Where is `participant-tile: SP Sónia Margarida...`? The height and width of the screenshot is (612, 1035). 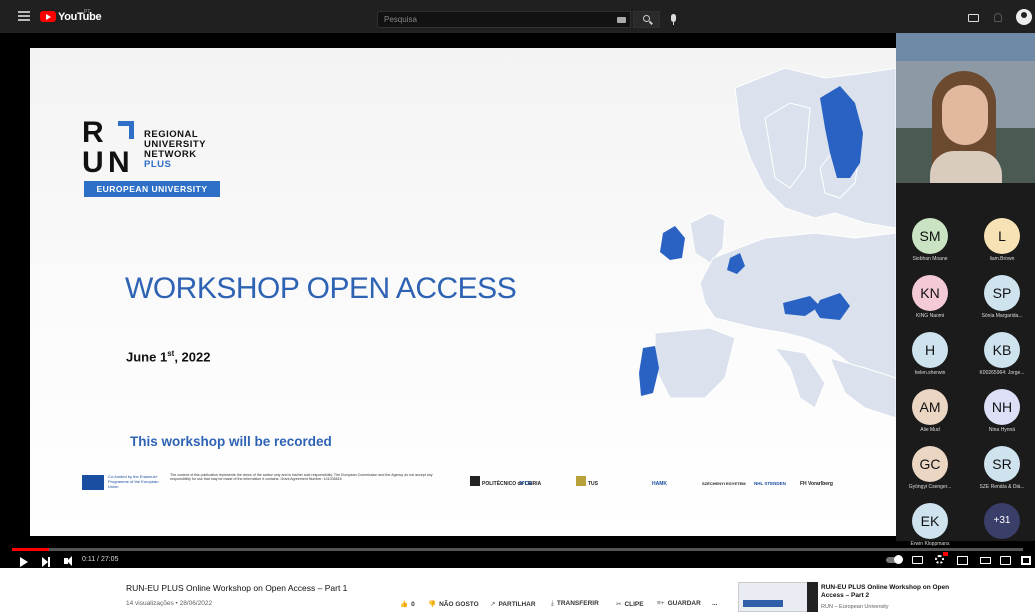 participant-tile: SP Sónia Margarida... is located at coordinates (1002, 304).